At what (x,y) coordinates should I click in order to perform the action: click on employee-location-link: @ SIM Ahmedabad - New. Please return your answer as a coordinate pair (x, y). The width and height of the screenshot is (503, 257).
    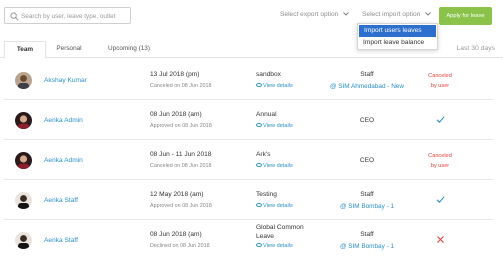
    Looking at the image, I should click on (367, 86).